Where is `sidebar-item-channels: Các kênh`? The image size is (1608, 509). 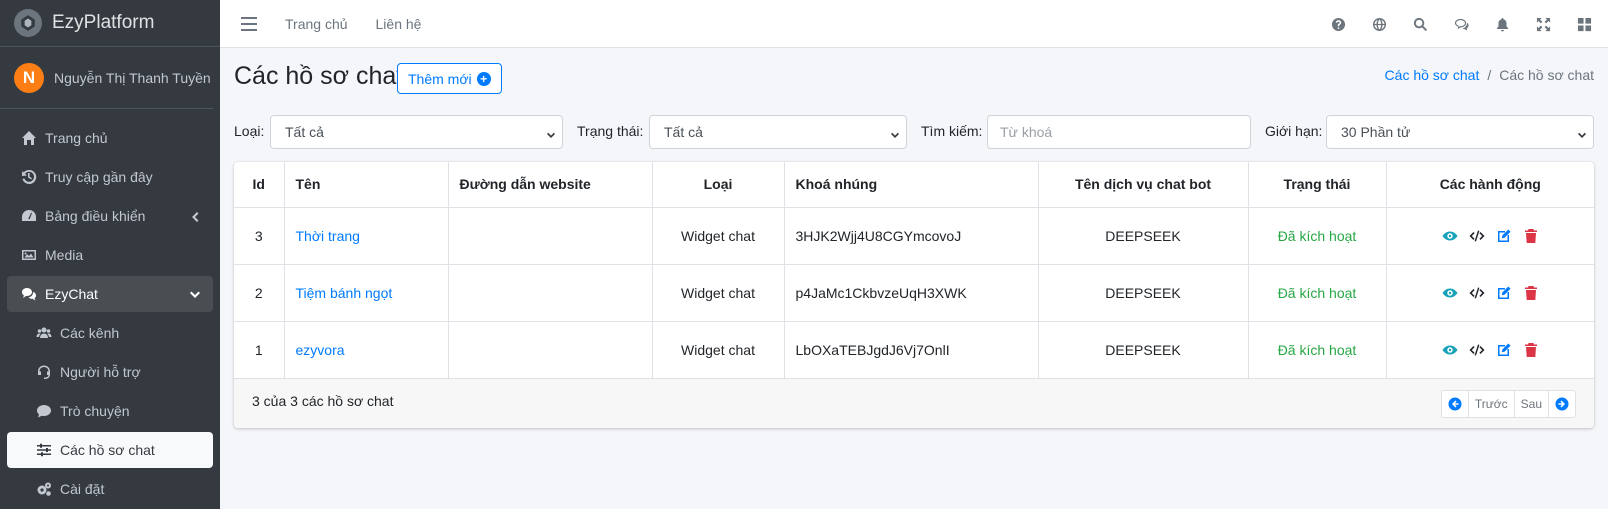 sidebar-item-channels: Các kênh is located at coordinates (110, 333).